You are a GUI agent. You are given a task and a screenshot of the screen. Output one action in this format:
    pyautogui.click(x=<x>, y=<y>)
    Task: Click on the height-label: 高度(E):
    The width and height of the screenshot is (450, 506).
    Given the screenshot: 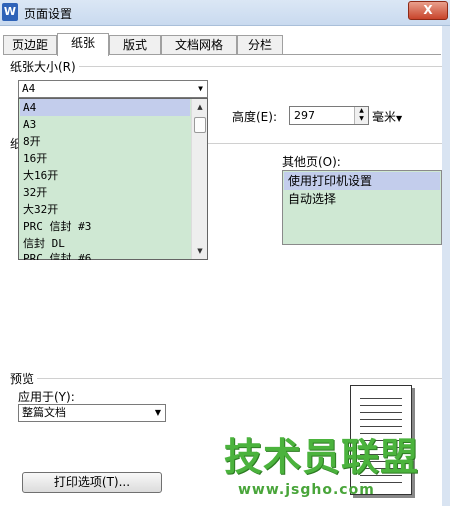 What is the action you would take?
    pyautogui.click(x=254, y=117)
    